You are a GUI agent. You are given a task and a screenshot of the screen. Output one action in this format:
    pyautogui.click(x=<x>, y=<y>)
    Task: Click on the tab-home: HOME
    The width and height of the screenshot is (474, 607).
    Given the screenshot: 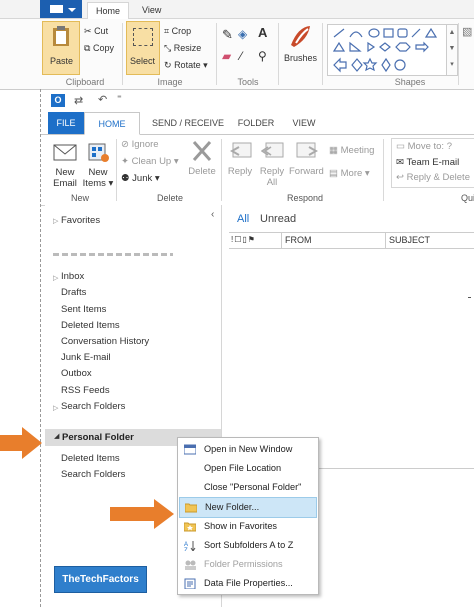 What is the action you would take?
    pyautogui.click(x=112, y=123)
    